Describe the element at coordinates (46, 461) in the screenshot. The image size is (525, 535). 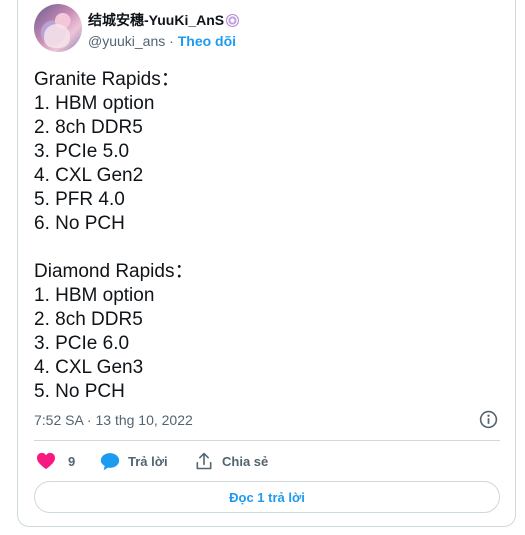
I see `heart-icon` at that location.